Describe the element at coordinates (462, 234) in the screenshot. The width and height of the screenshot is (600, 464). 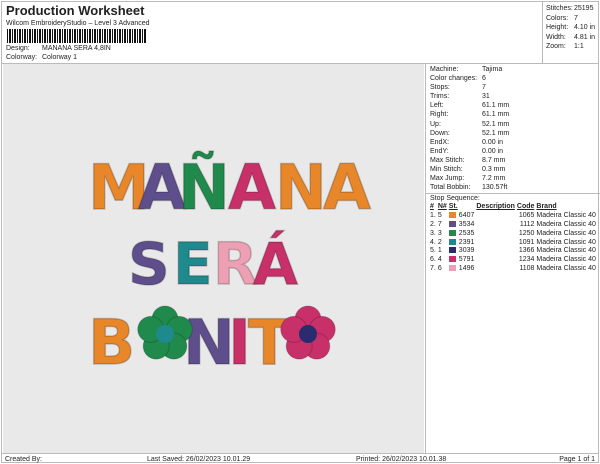
I see `stitch-count-cell: 2535` at that location.